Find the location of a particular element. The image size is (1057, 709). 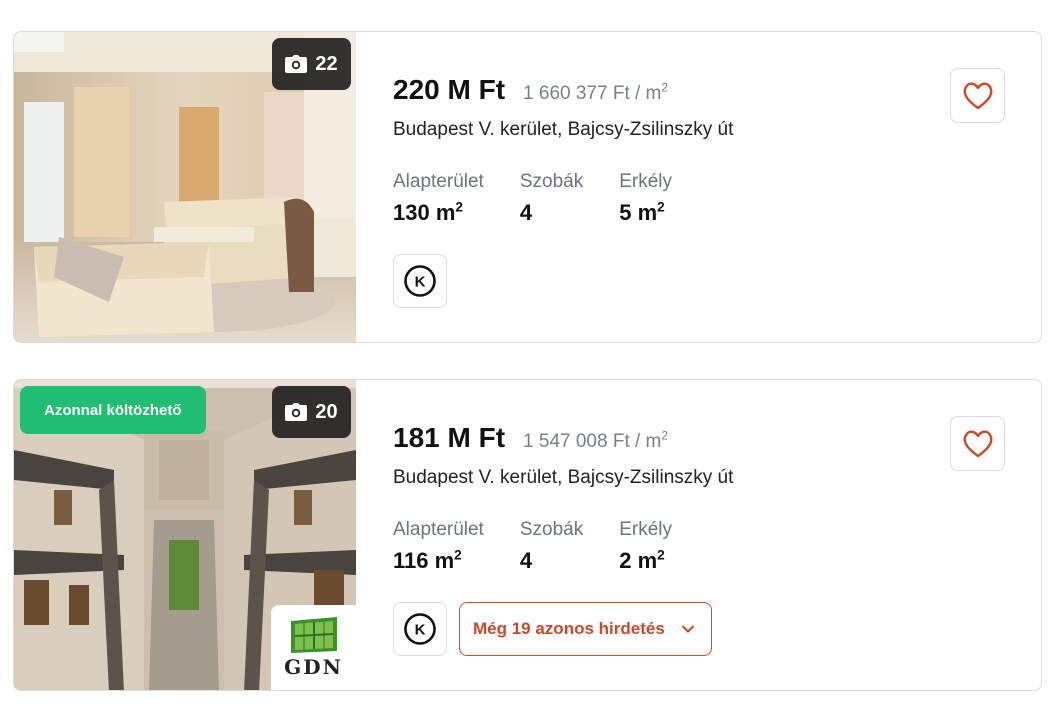

listing-photo: 22 is located at coordinates (185, 187).